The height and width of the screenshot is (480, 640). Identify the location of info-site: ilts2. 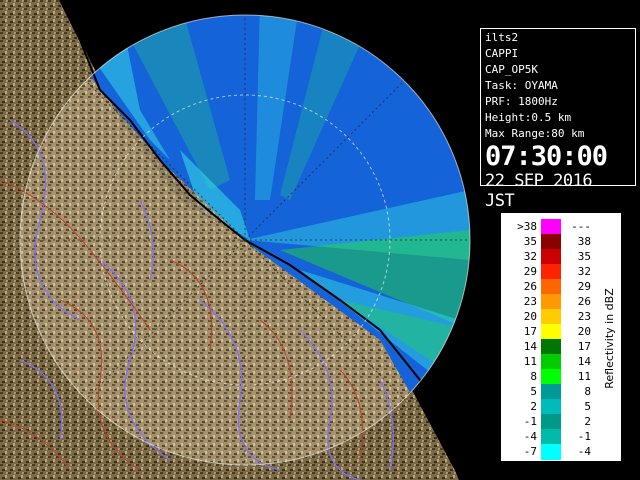
(502, 37).